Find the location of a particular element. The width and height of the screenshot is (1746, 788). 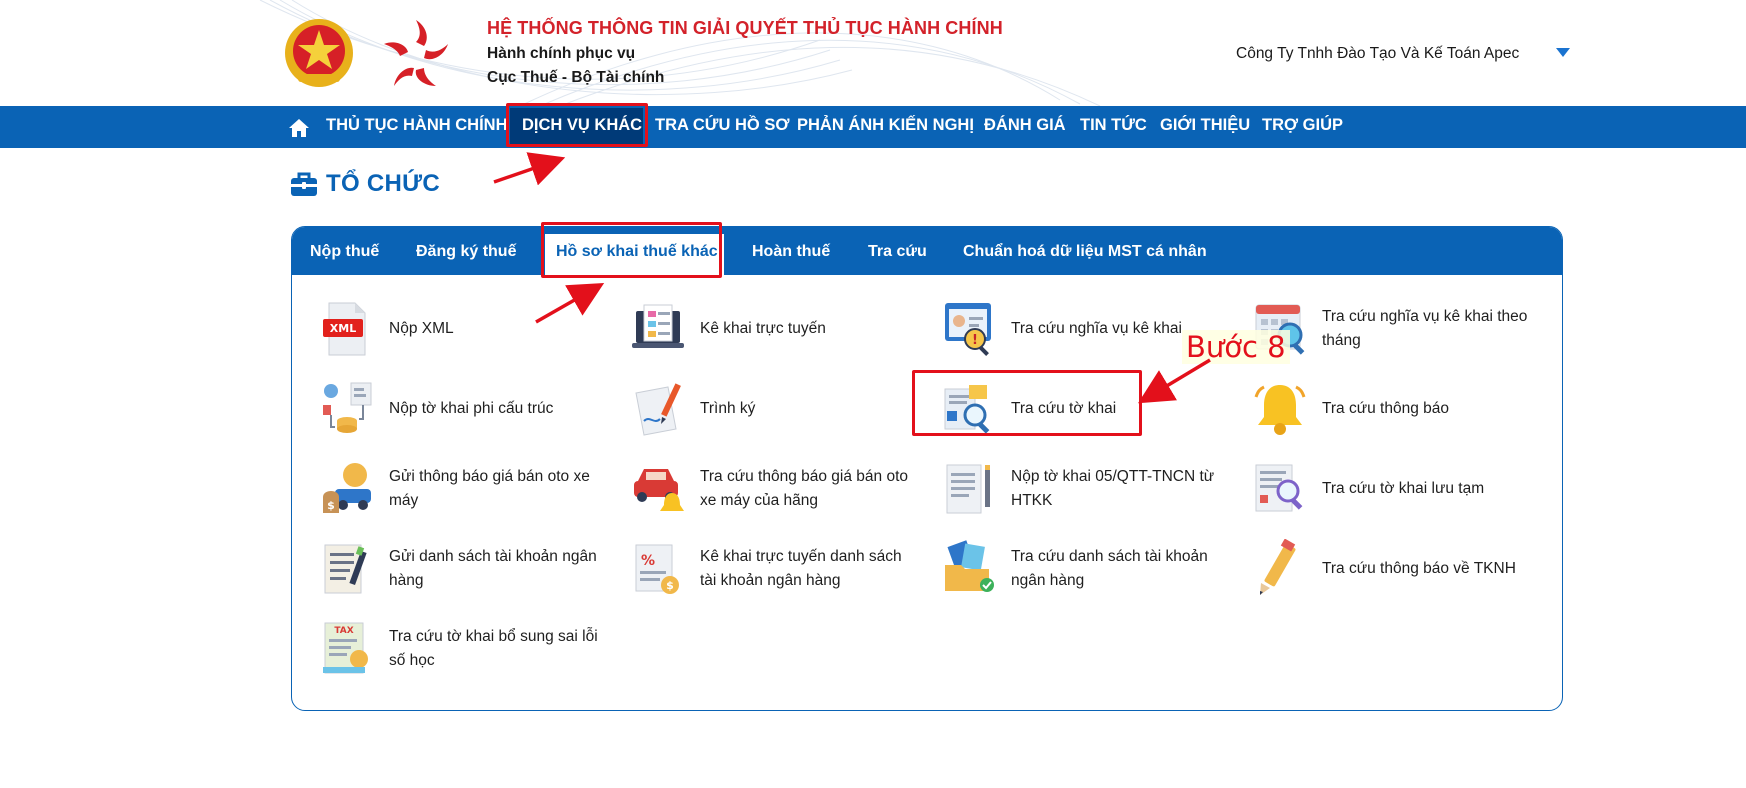

highlight-box-nav is located at coordinates (577, 125).